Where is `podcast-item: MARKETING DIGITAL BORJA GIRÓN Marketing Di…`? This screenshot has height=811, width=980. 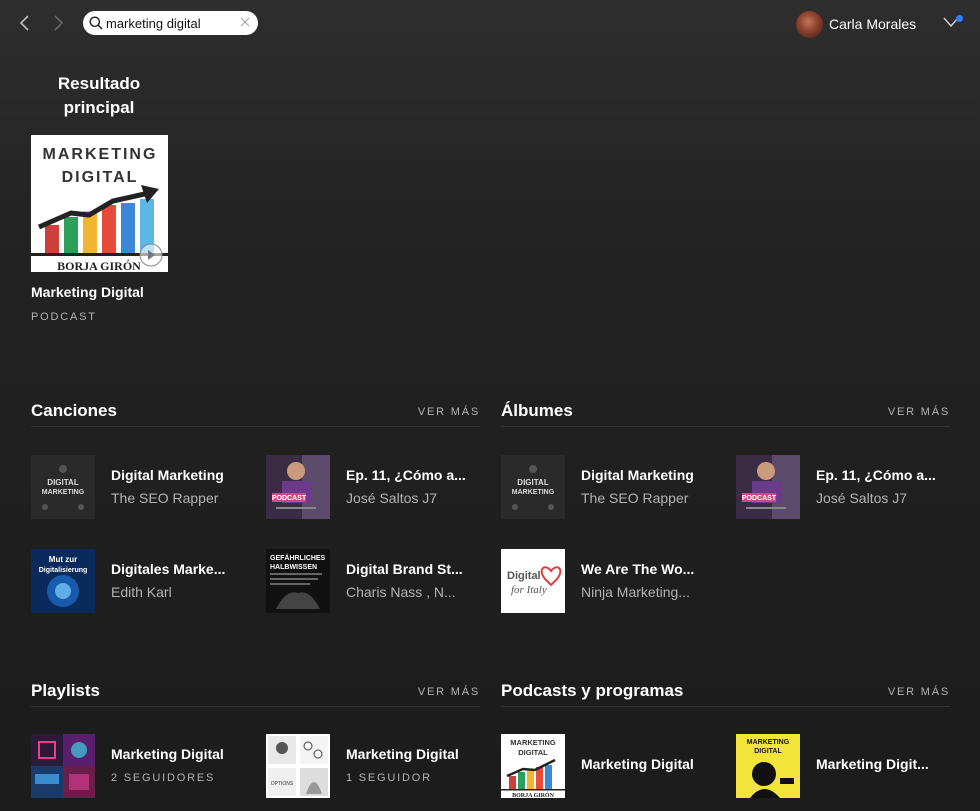 podcast-item: MARKETING DIGITAL BORJA GIRÓN Marketing Di… is located at coordinates (613, 766).